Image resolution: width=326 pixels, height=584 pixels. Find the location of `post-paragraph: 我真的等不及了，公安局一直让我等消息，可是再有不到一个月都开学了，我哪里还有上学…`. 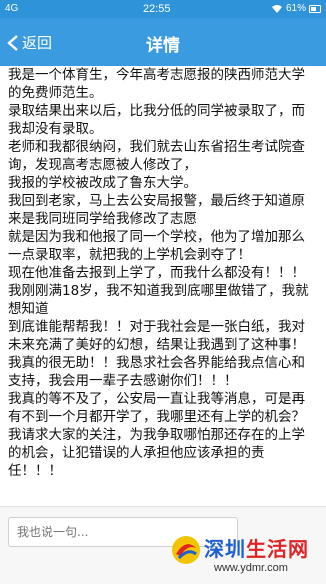

post-paragraph: 我真的等不及了，公安局一直让我等消息，可是再有不到一个月都开学了，我哪里还有上学… is located at coordinates (156, 435).